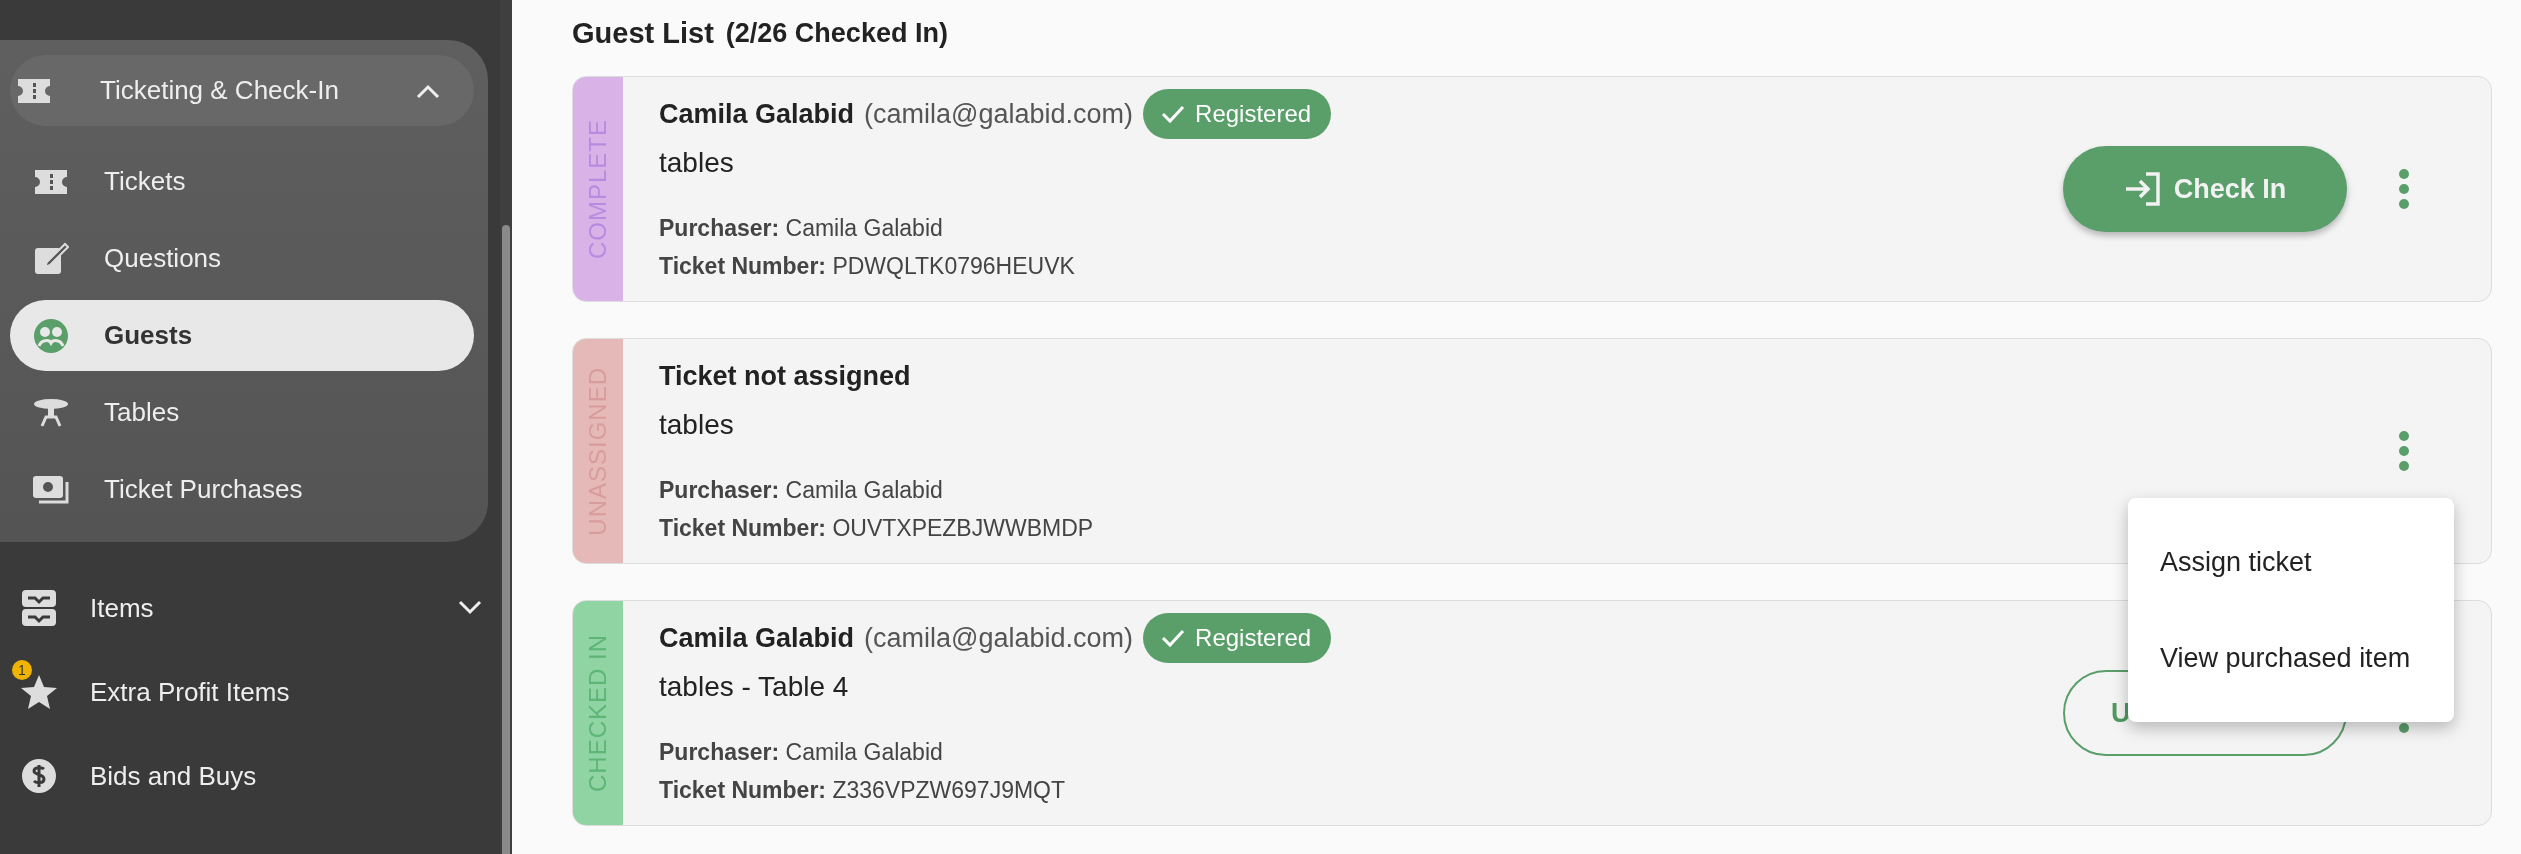 The height and width of the screenshot is (854, 2521). I want to click on ticket-type: tables - Table 4, so click(754, 687).